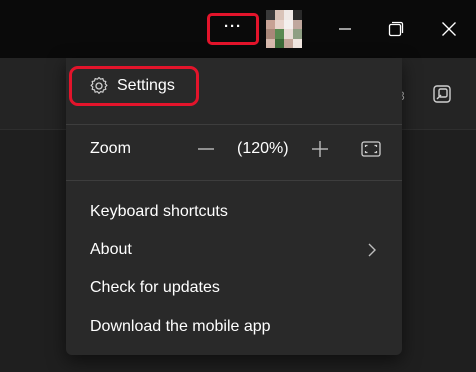 The image size is (476, 372). Describe the element at coordinates (159, 211) in the screenshot. I see `menu-item-label: Keyboard shortcuts` at that location.